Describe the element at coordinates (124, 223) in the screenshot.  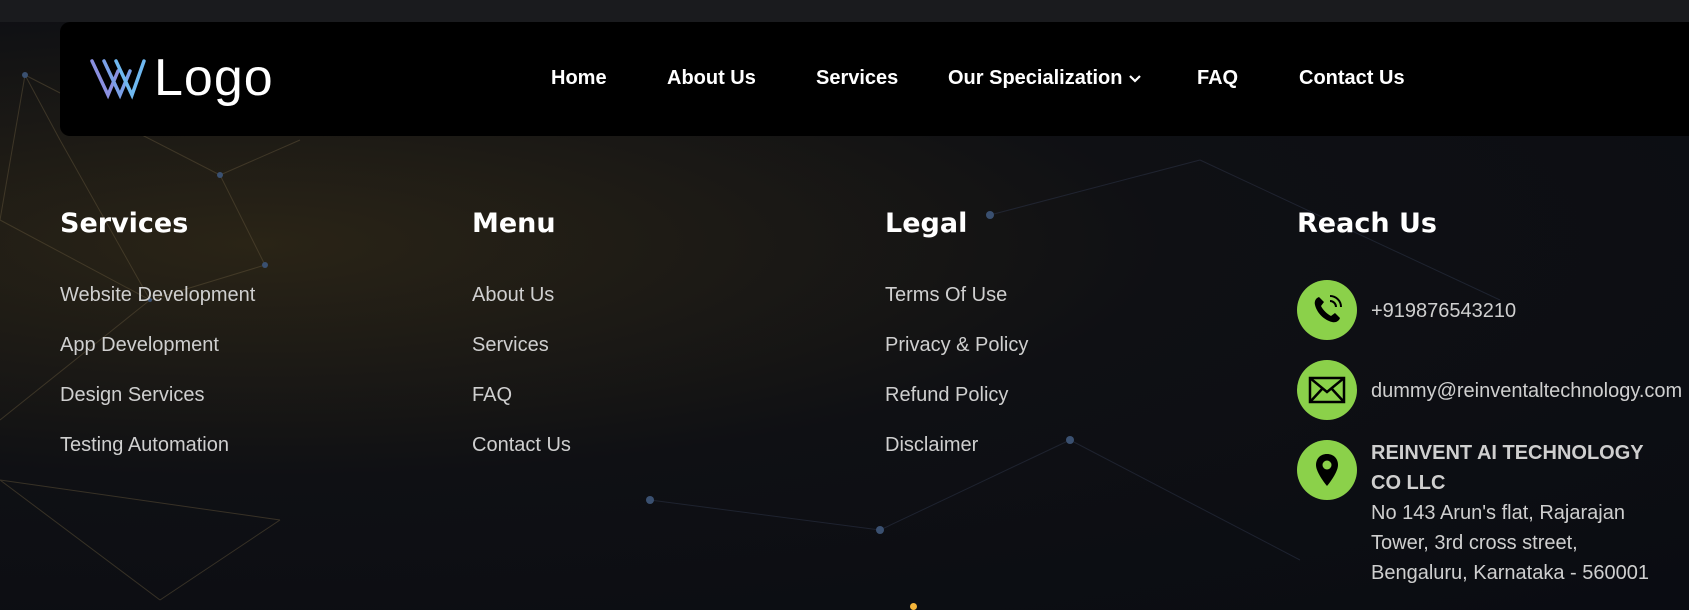
I see `footer-services-title: Services` at that location.